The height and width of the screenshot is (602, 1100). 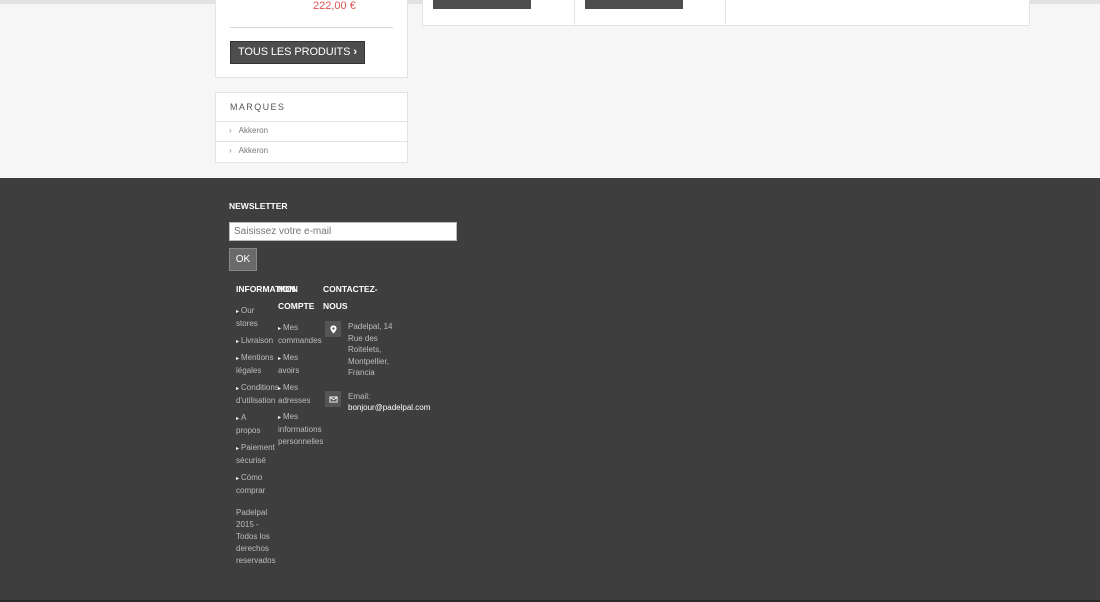 What do you see at coordinates (311, 39) in the screenshot?
I see `products-block: 222,00 € TOUS LES PRODUITS ›` at bounding box center [311, 39].